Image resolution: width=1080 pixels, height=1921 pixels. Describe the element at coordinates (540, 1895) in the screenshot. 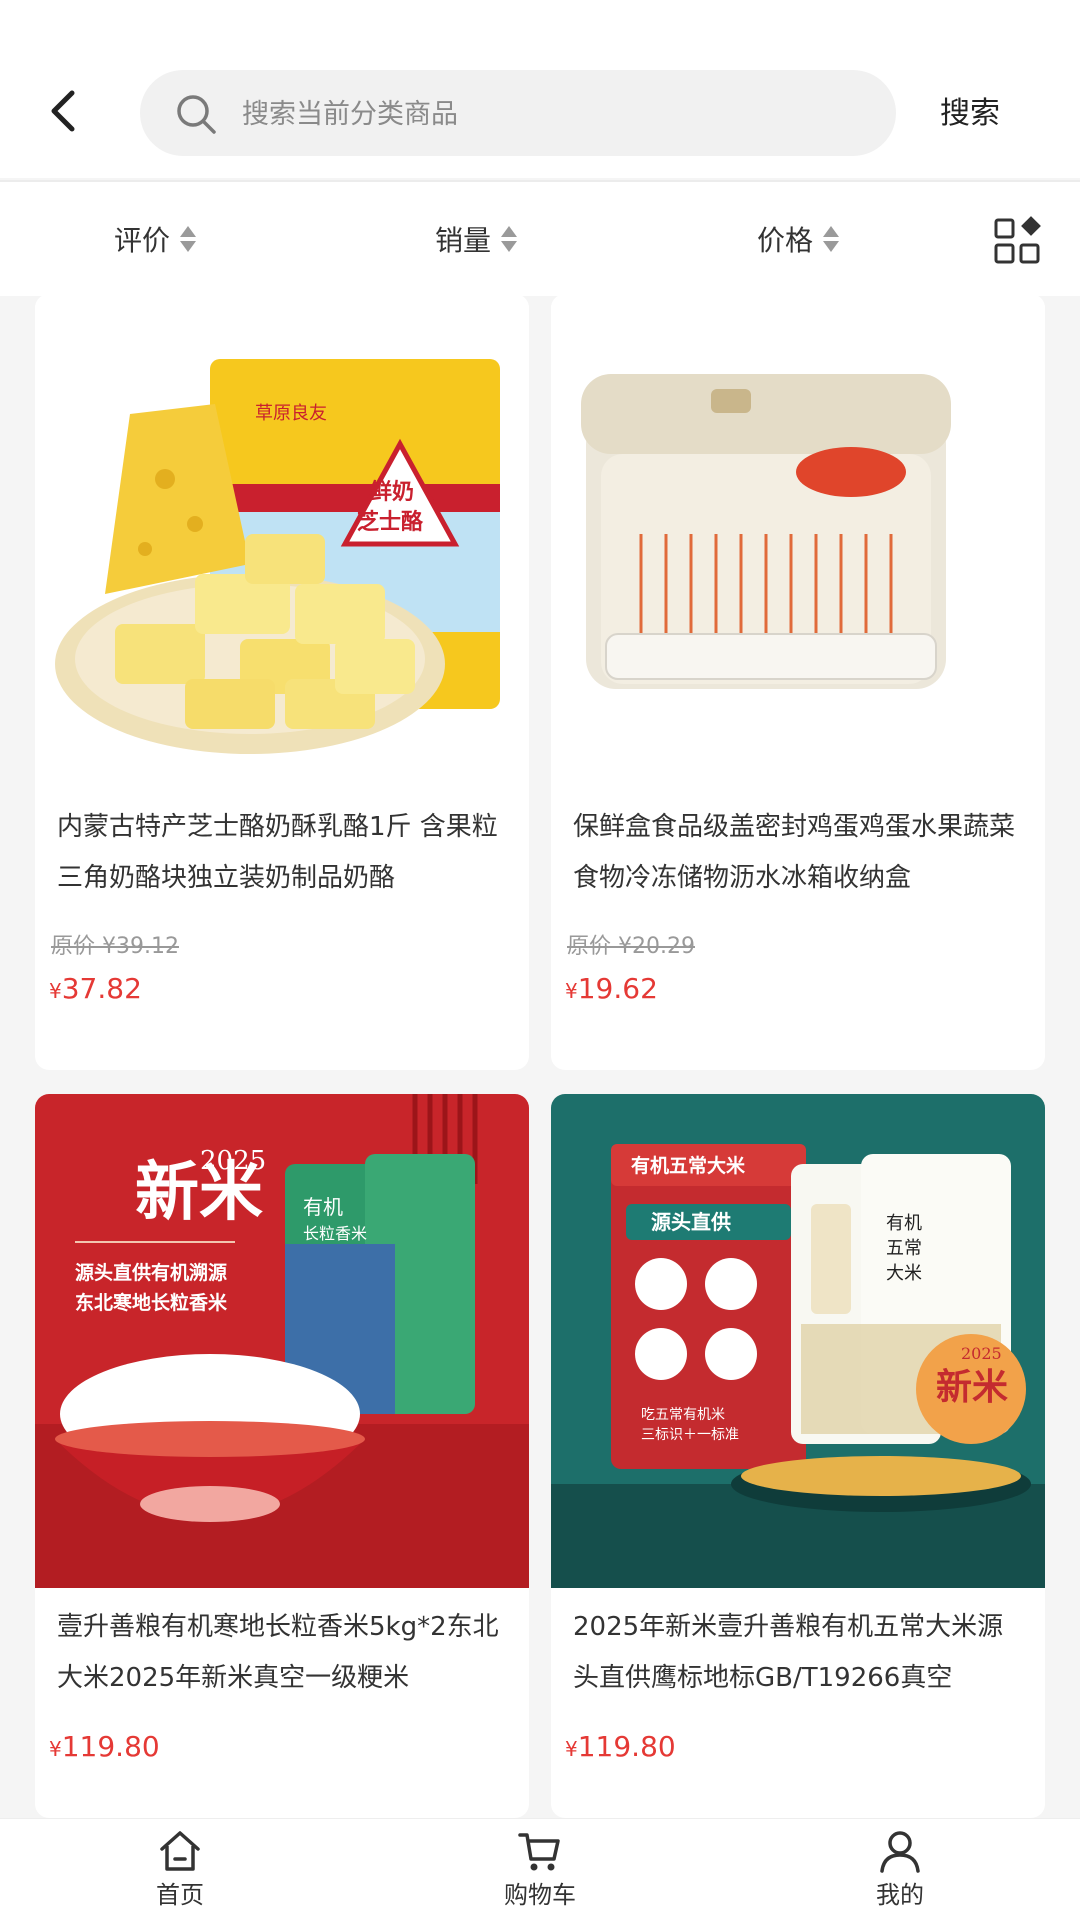

I see `nav-label: 购物车` at that location.